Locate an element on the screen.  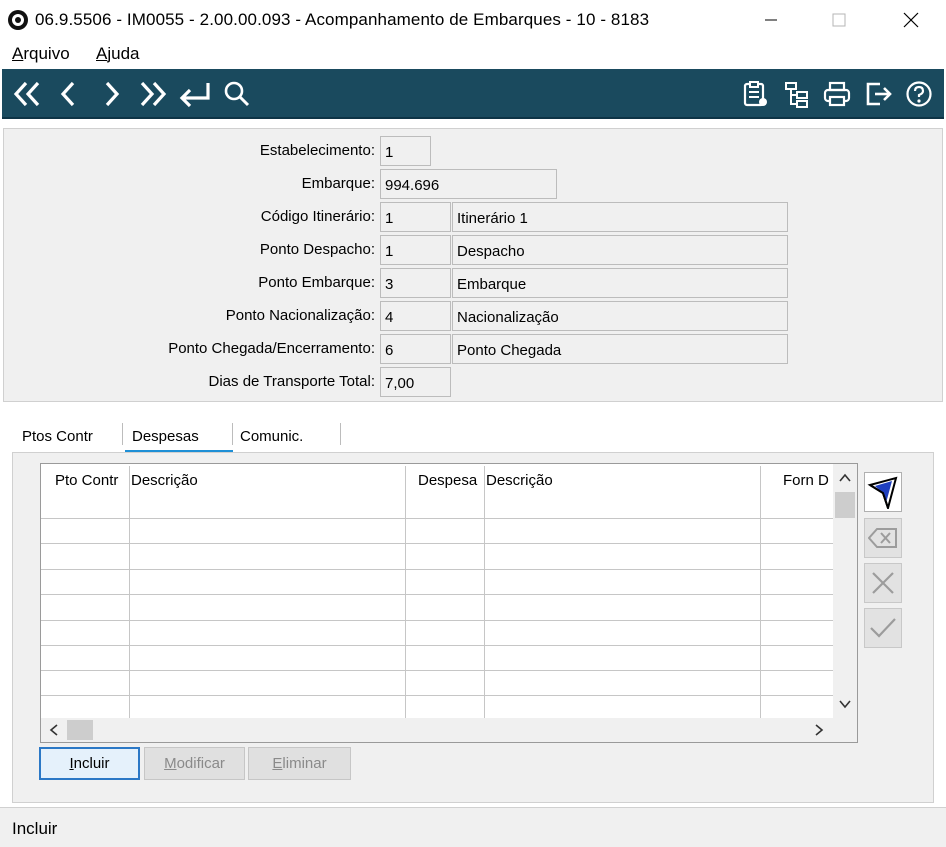
exit-icon is located at coordinates (879, 94).